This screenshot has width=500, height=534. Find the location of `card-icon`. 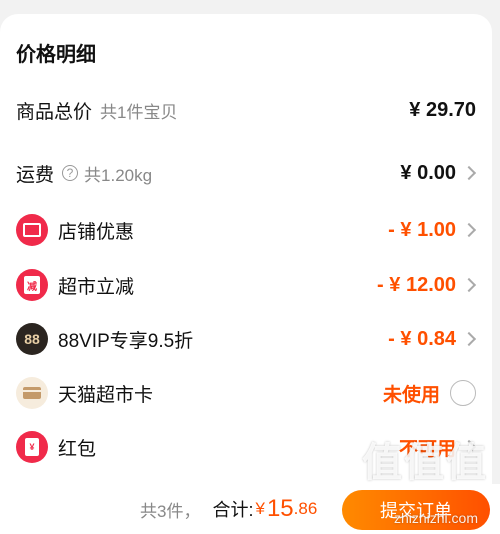

card-icon is located at coordinates (32, 393).